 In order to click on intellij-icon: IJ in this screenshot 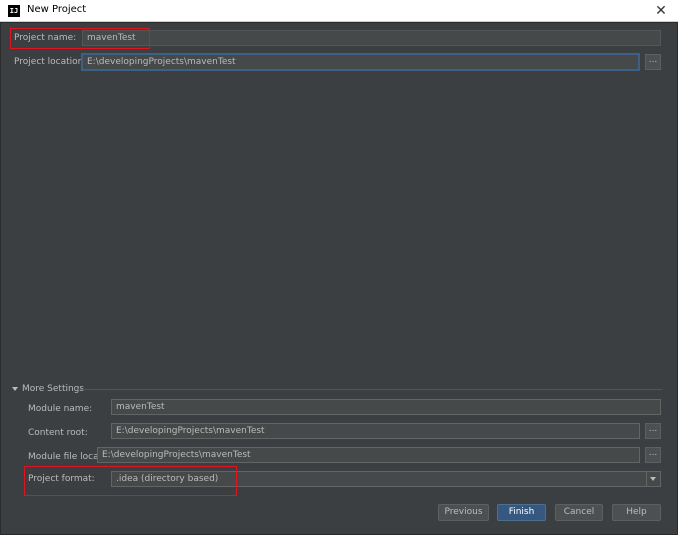, I will do `click(14, 11)`.